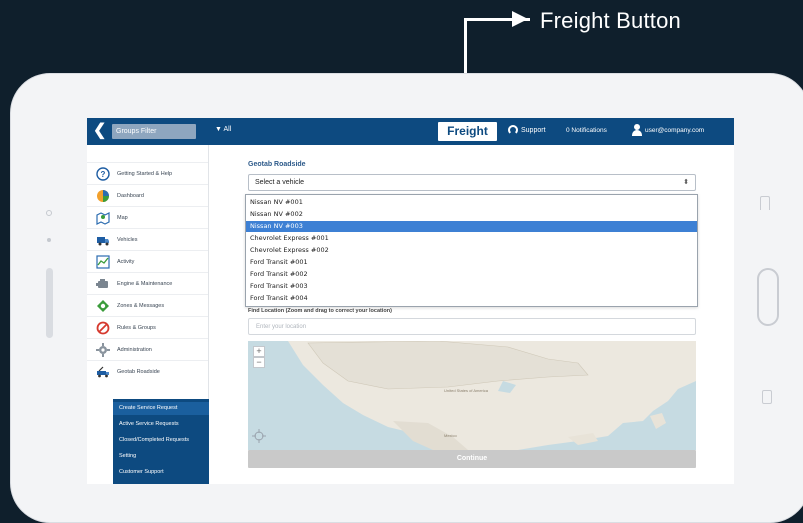 The height and width of the screenshot is (523, 803). What do you see at coordinates (147, 261) in the screenshot?
I see `sidebar-item-activity: Activity` at bounding box center [147, 261].